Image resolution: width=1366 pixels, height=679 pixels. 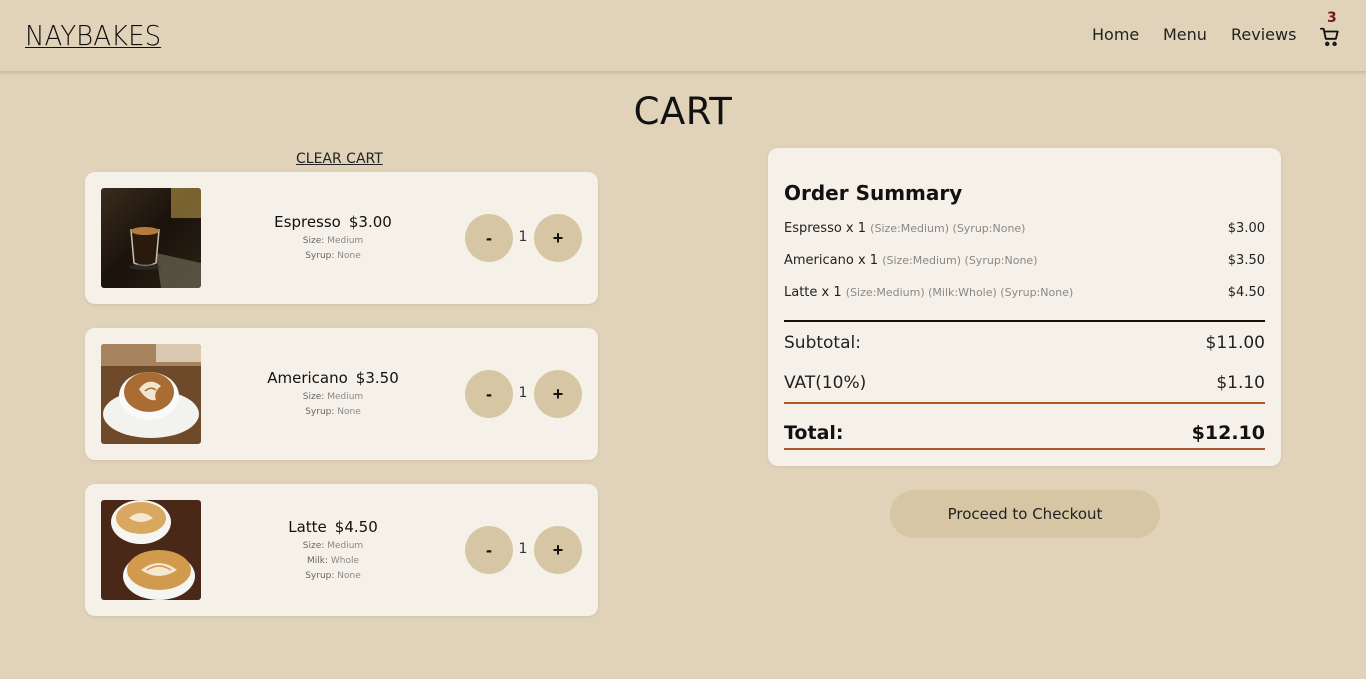 I want to click on vat-value: $1.10, so click(x=1240, y=383).